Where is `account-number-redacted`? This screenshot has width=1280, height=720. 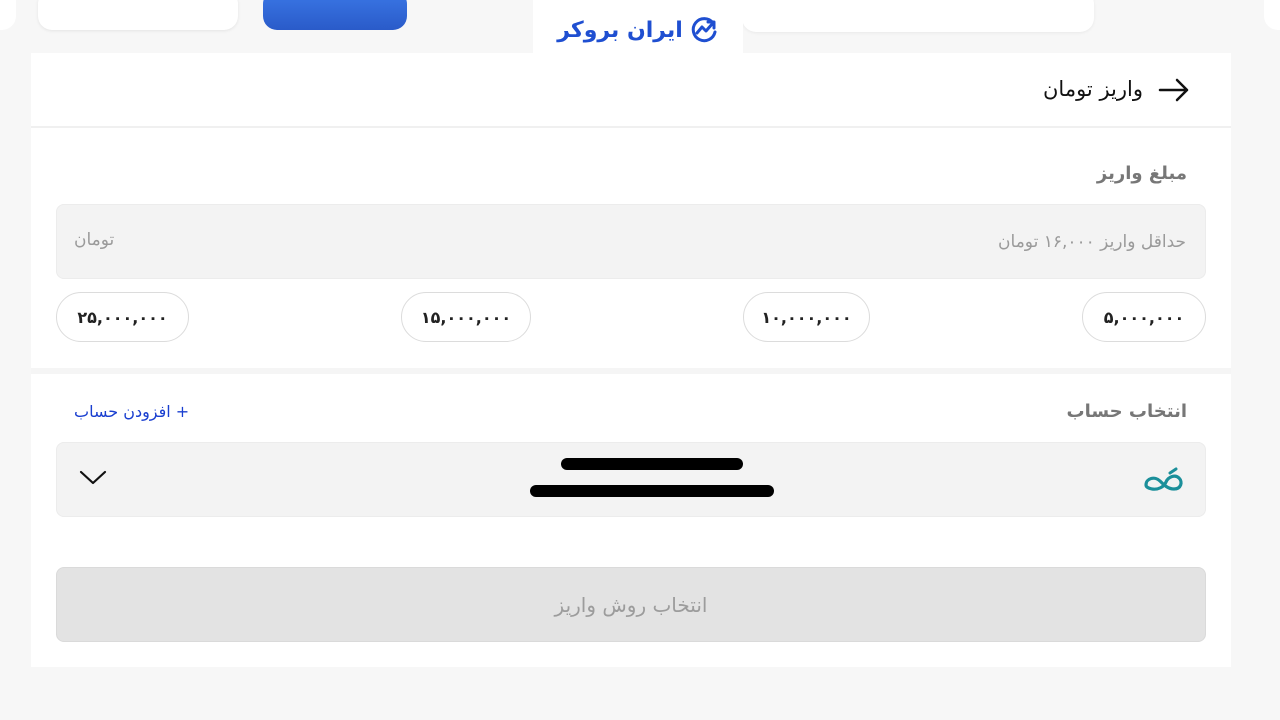
account-number-redacted is located at coordinates (652, 464).